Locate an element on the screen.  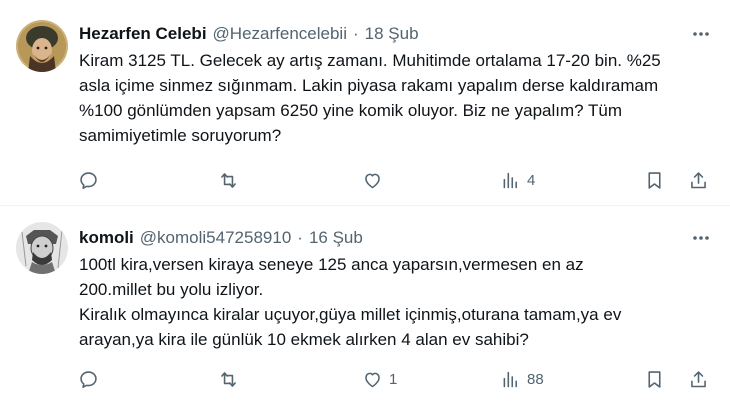
tweet-text-line: 200.millet bu yolu izliyor. is located at coordinates (171, 289).